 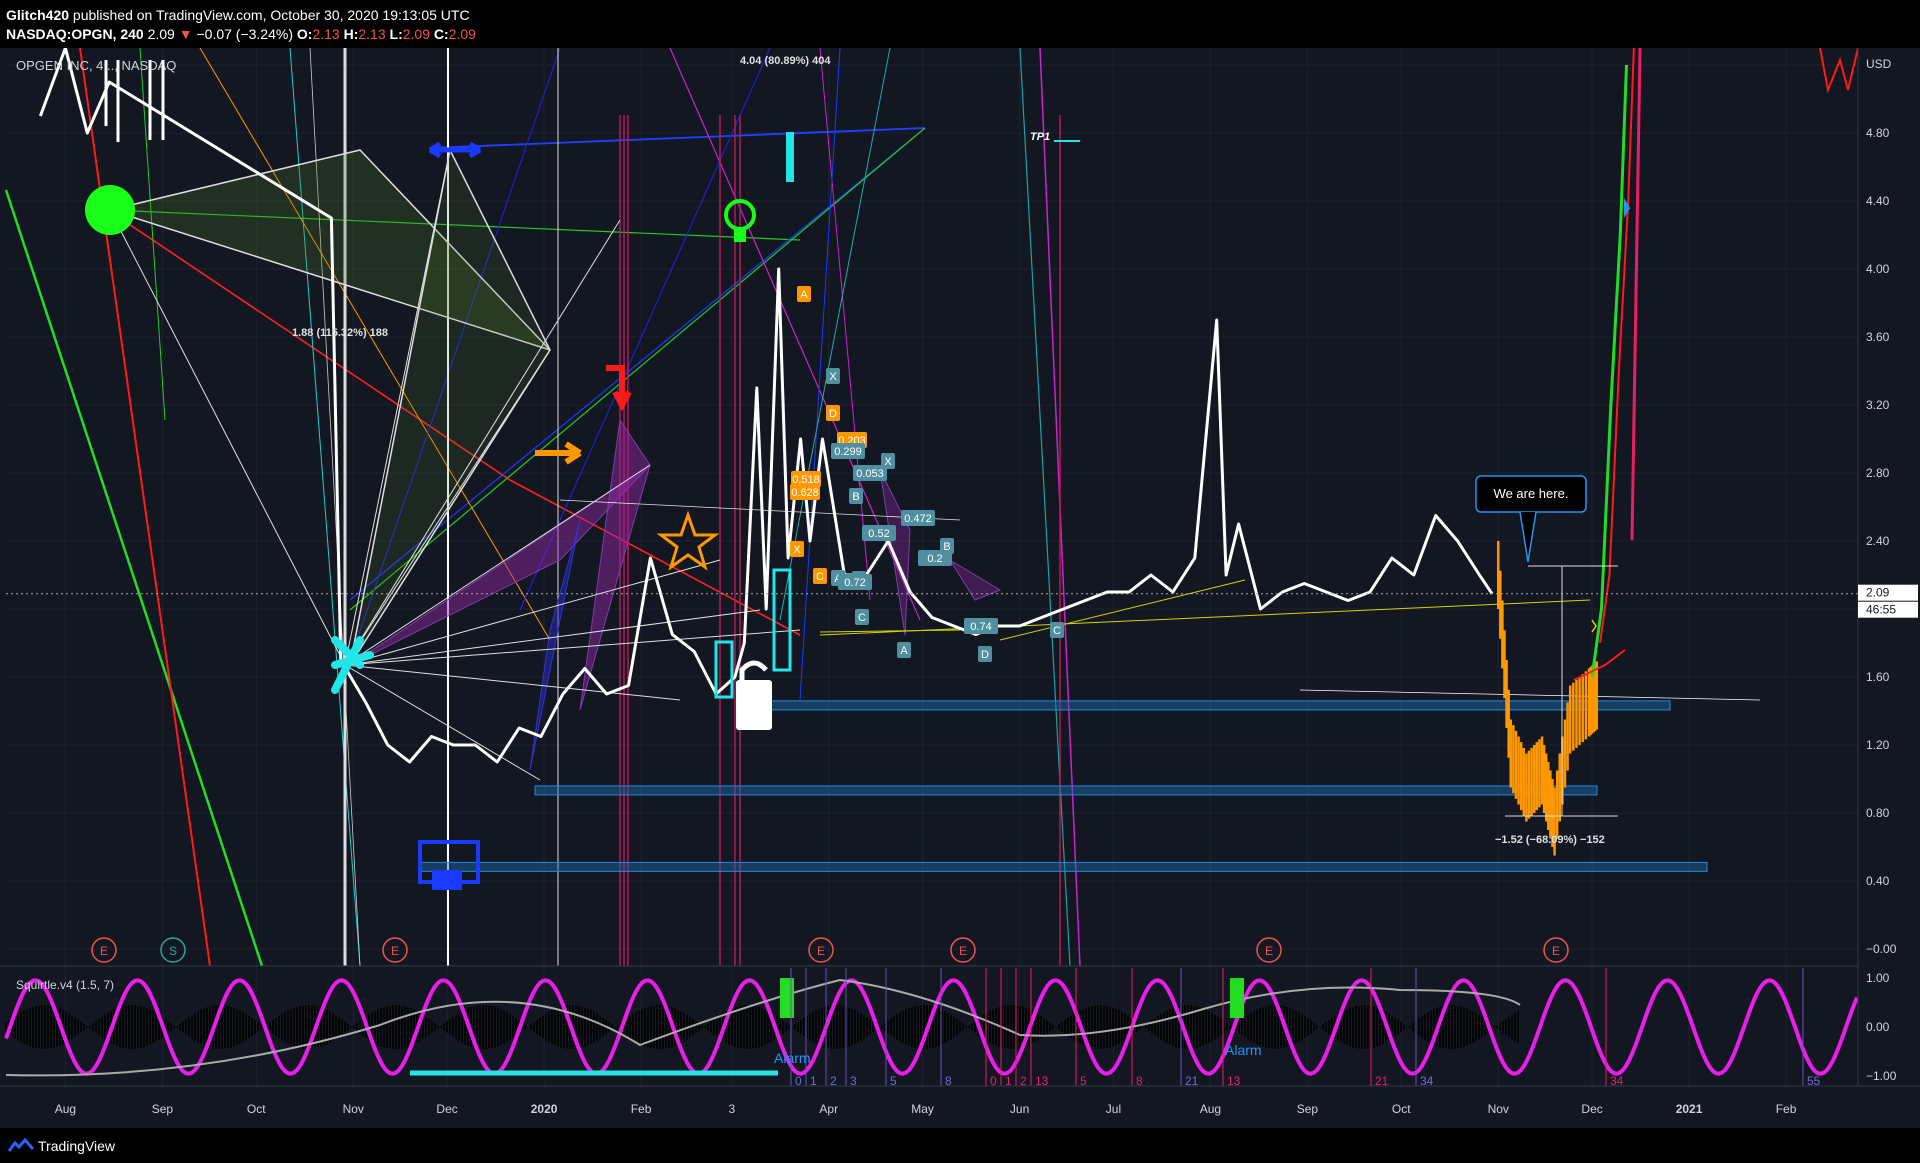 I want to click on pattern-label-orange: A, so click(x=804, y=295).